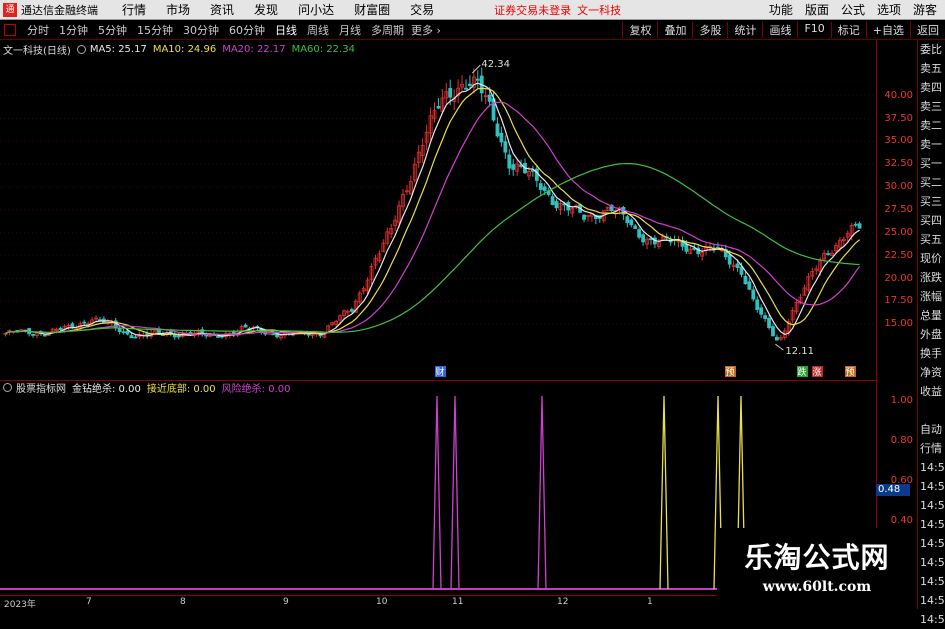 The height and width of the screenshot is (629, 945). I want to click on panel-row: 委比, so click(931, 49).